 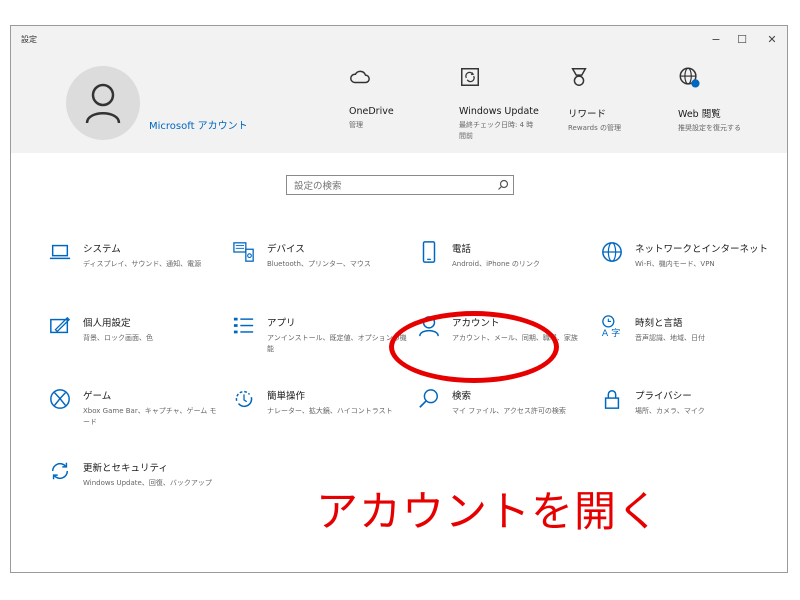 What do you see at coordinates (244, 399) in the screenshot?
I see `ease-of-access-icon` at bounding box center [244, 399].